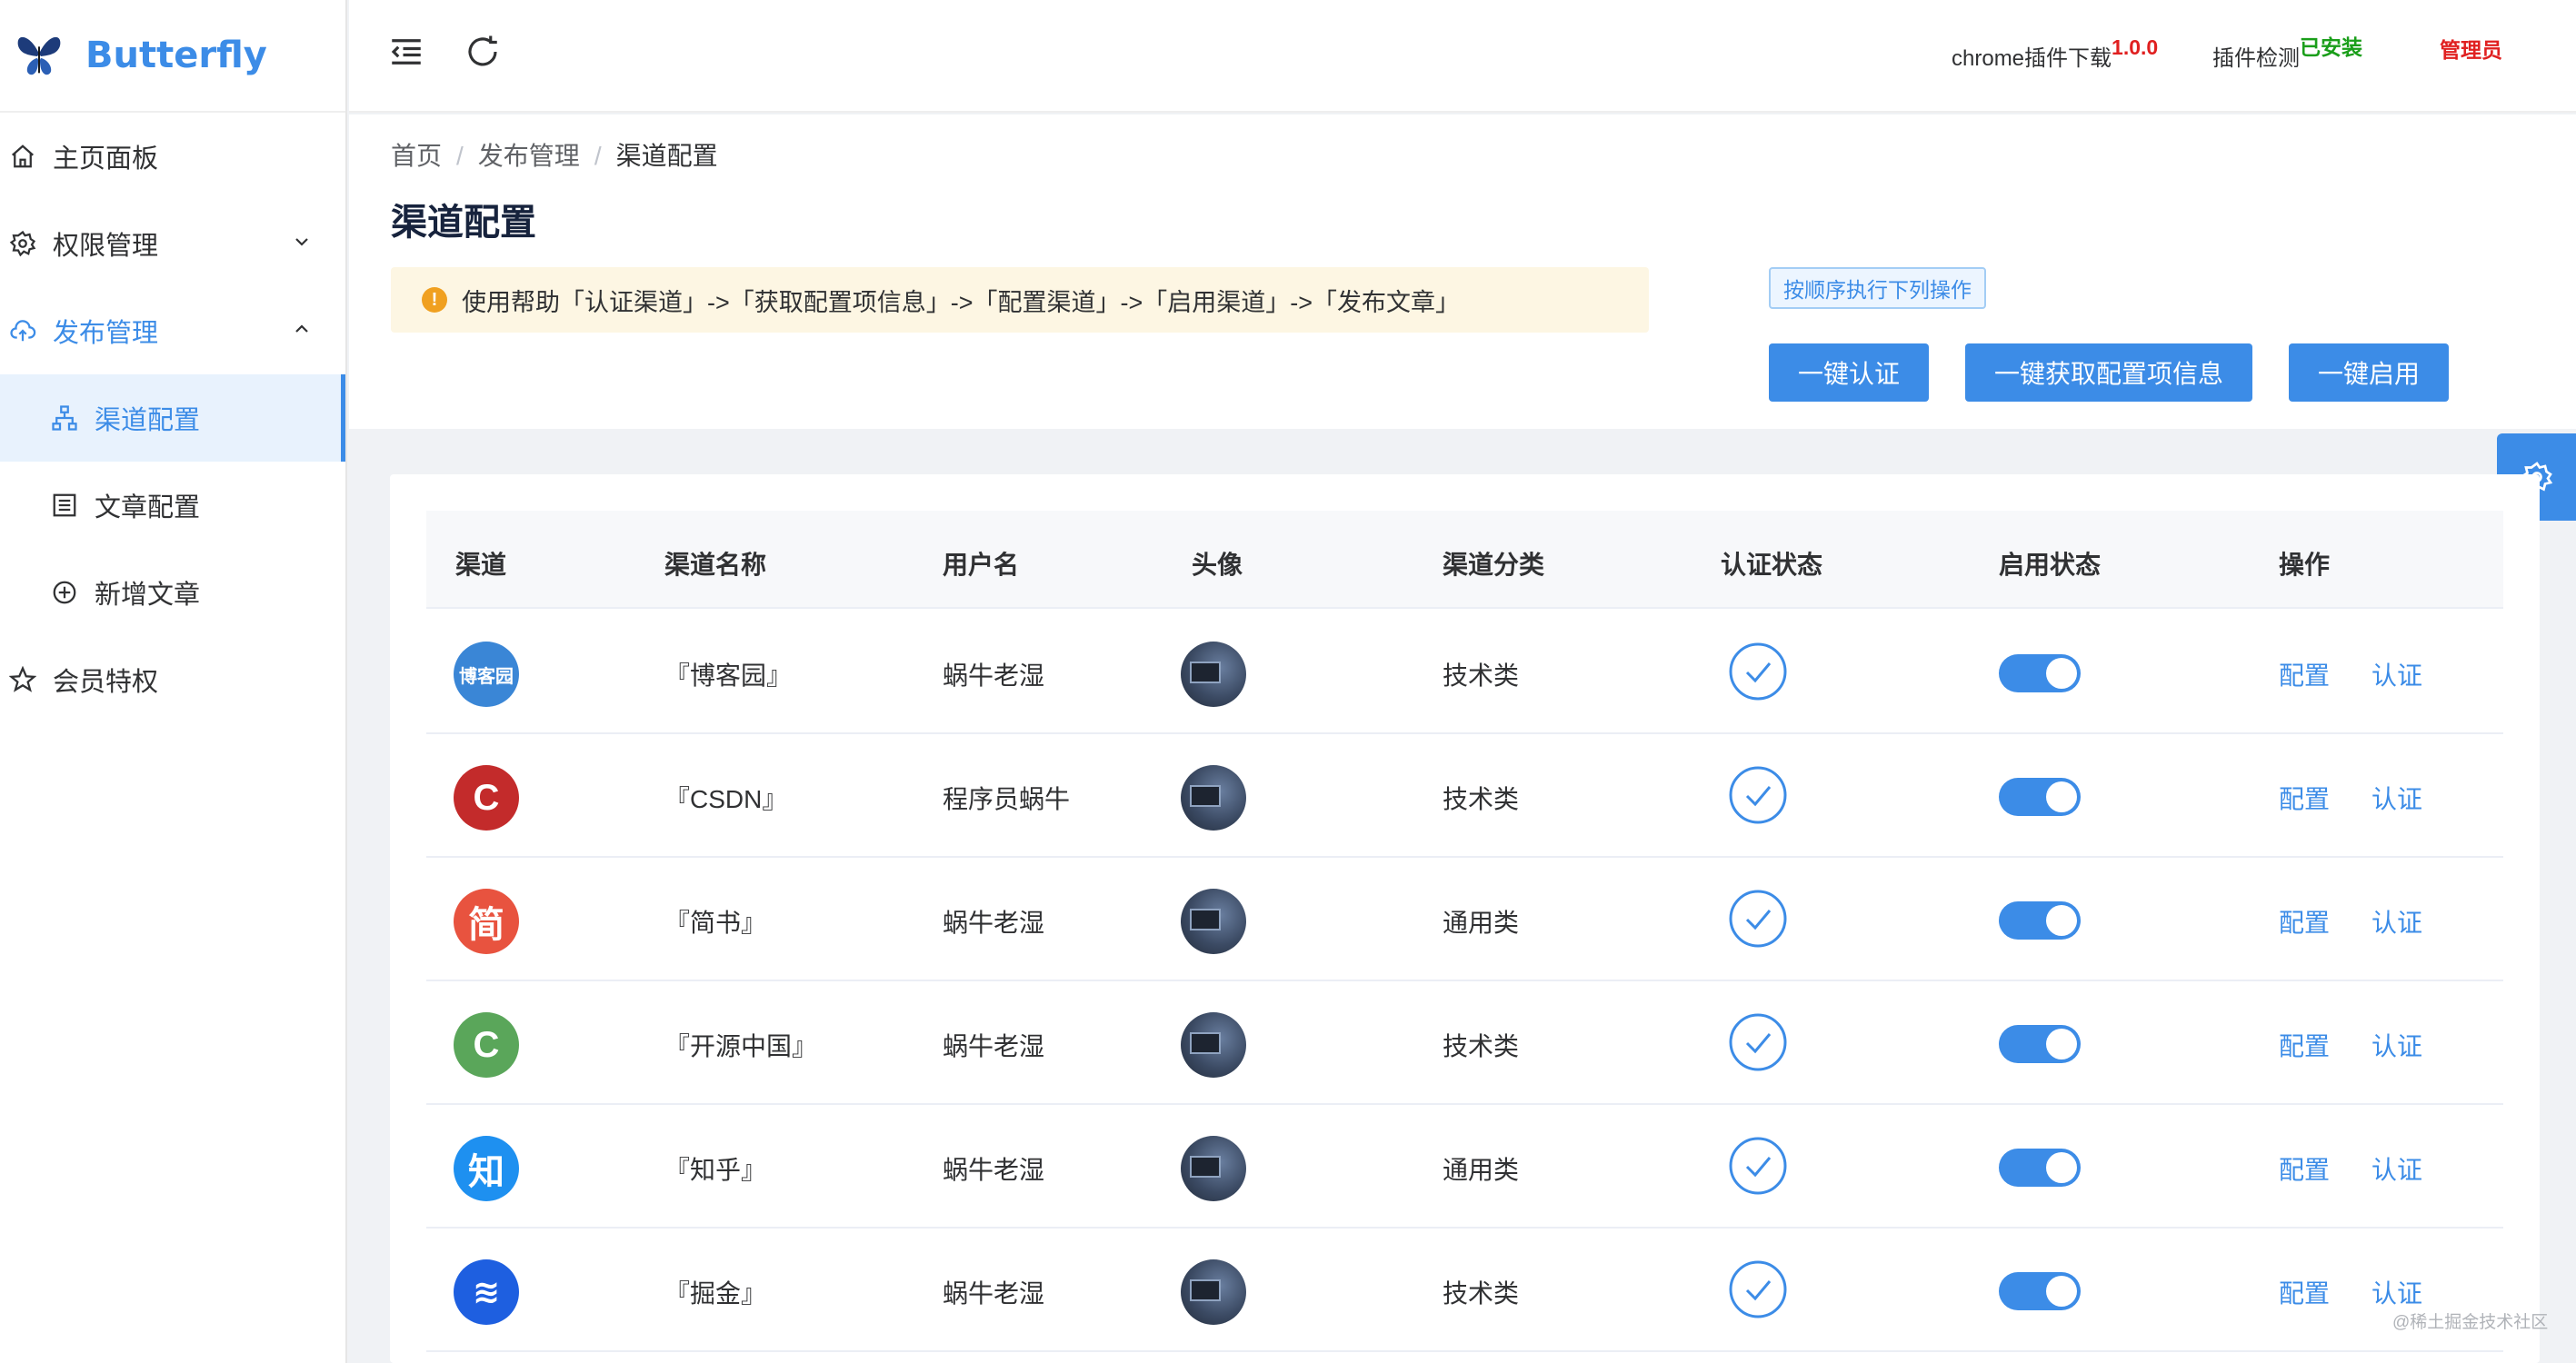 Image resolution: width=2576 pixels, height=1363 pixels. Describe the element at coordinates (2256, 58) in the screenshot. I see `plugin-check-label: 插件检测` at that location.